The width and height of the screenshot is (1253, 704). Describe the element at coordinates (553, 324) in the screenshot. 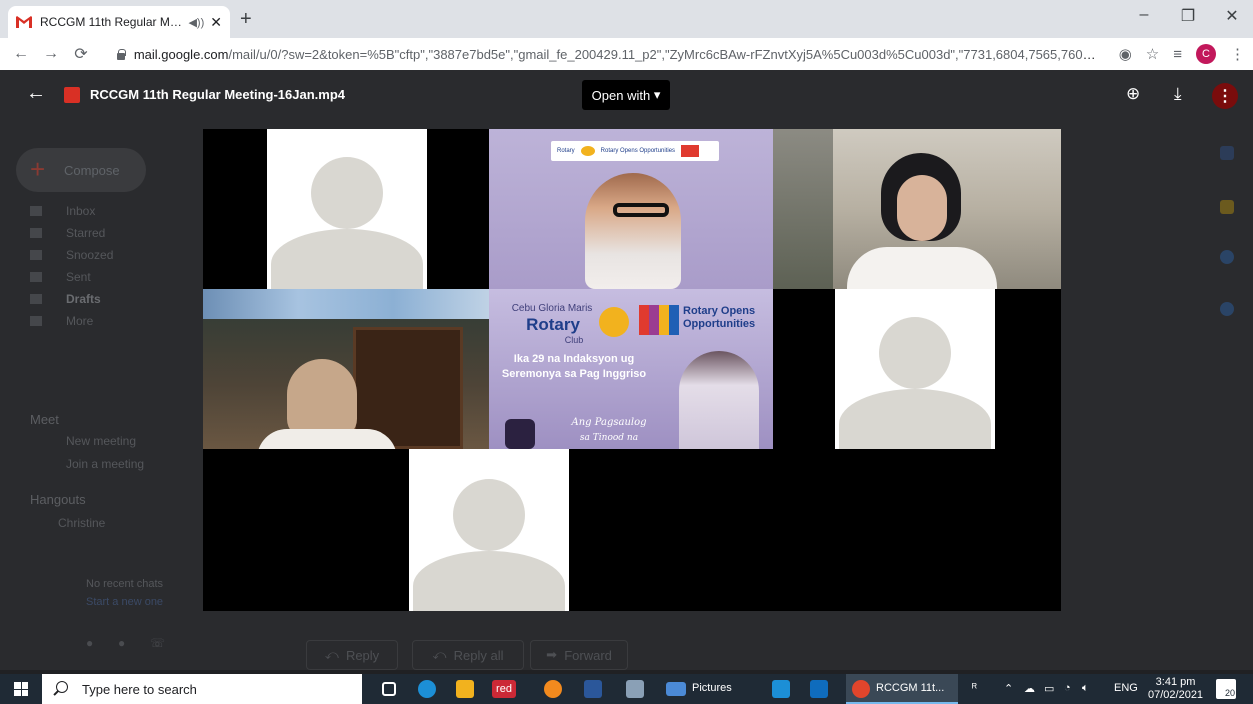

I see `banner-rotary: Rotary` at that location.